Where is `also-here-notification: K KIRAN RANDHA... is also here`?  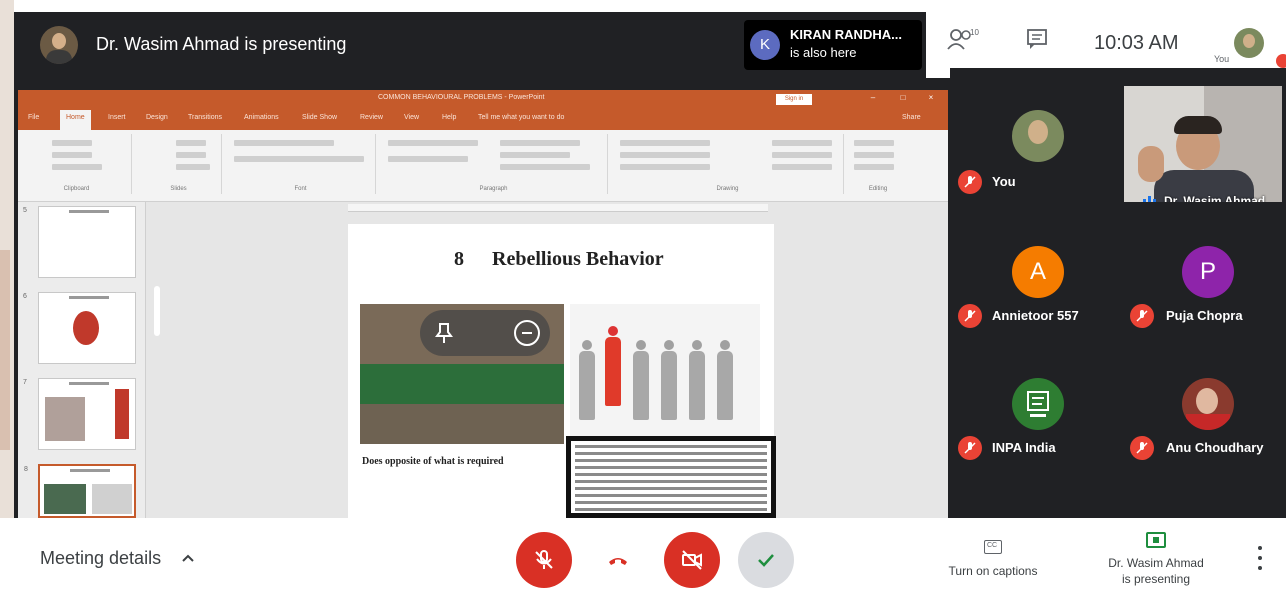
also-here-notification: K KIRAN RANDHA... is also here is located at coordinates (833, 45).